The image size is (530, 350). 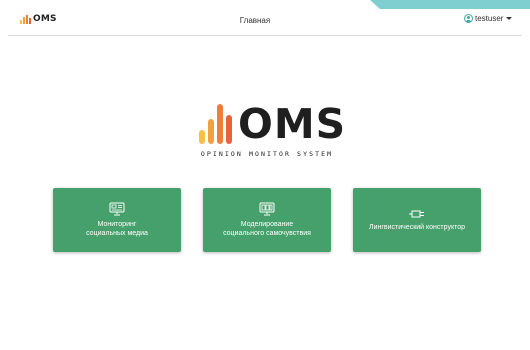 I want to click on card-social-media-monitoring: Мониторинг социальных медиа, so click(x=117, y=220).